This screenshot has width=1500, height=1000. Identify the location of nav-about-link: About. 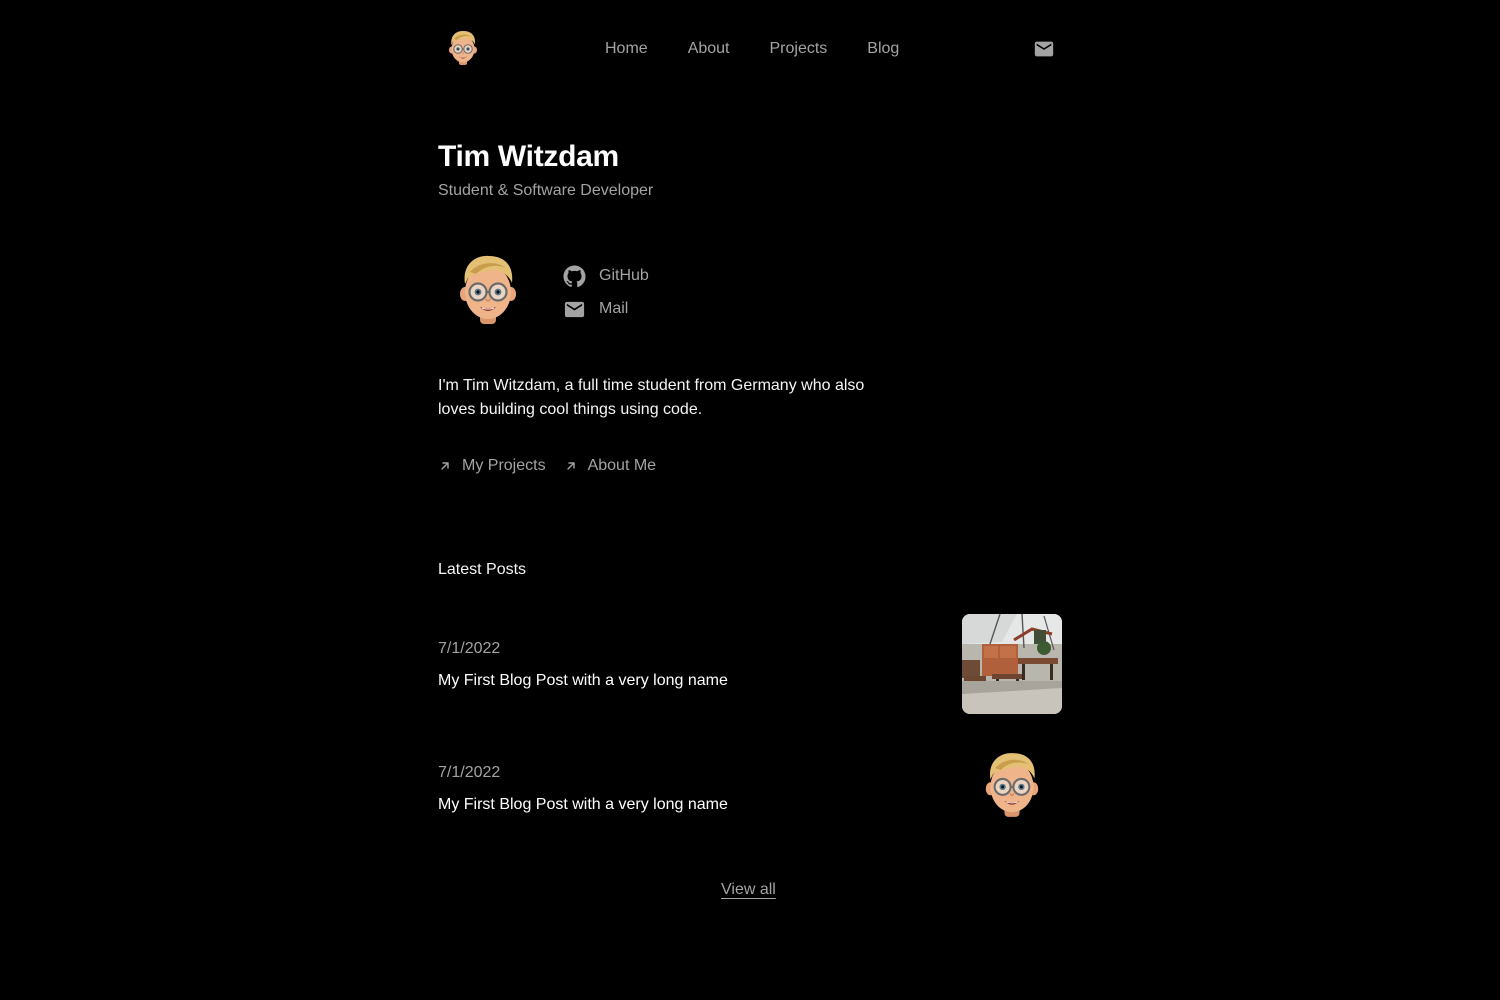
(709, 49).